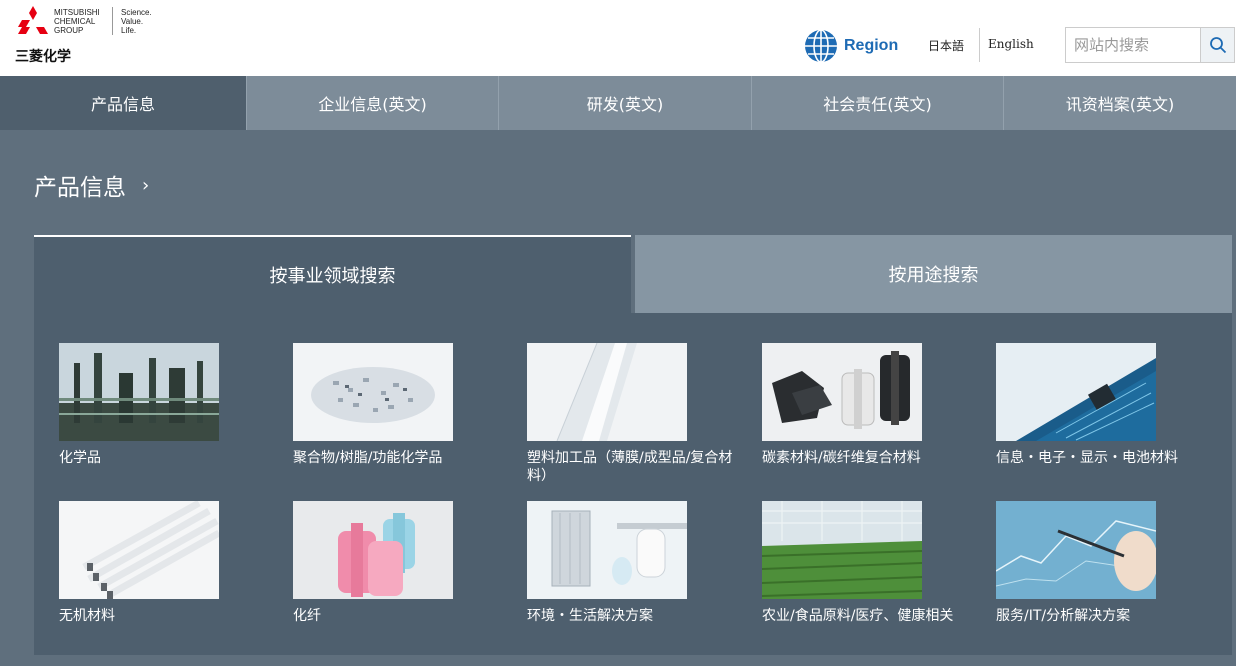 The height and width of the screenshot is (666, 1236). I want to click on product-card-environment: 环境・生活解决方案, so click(627, 563).